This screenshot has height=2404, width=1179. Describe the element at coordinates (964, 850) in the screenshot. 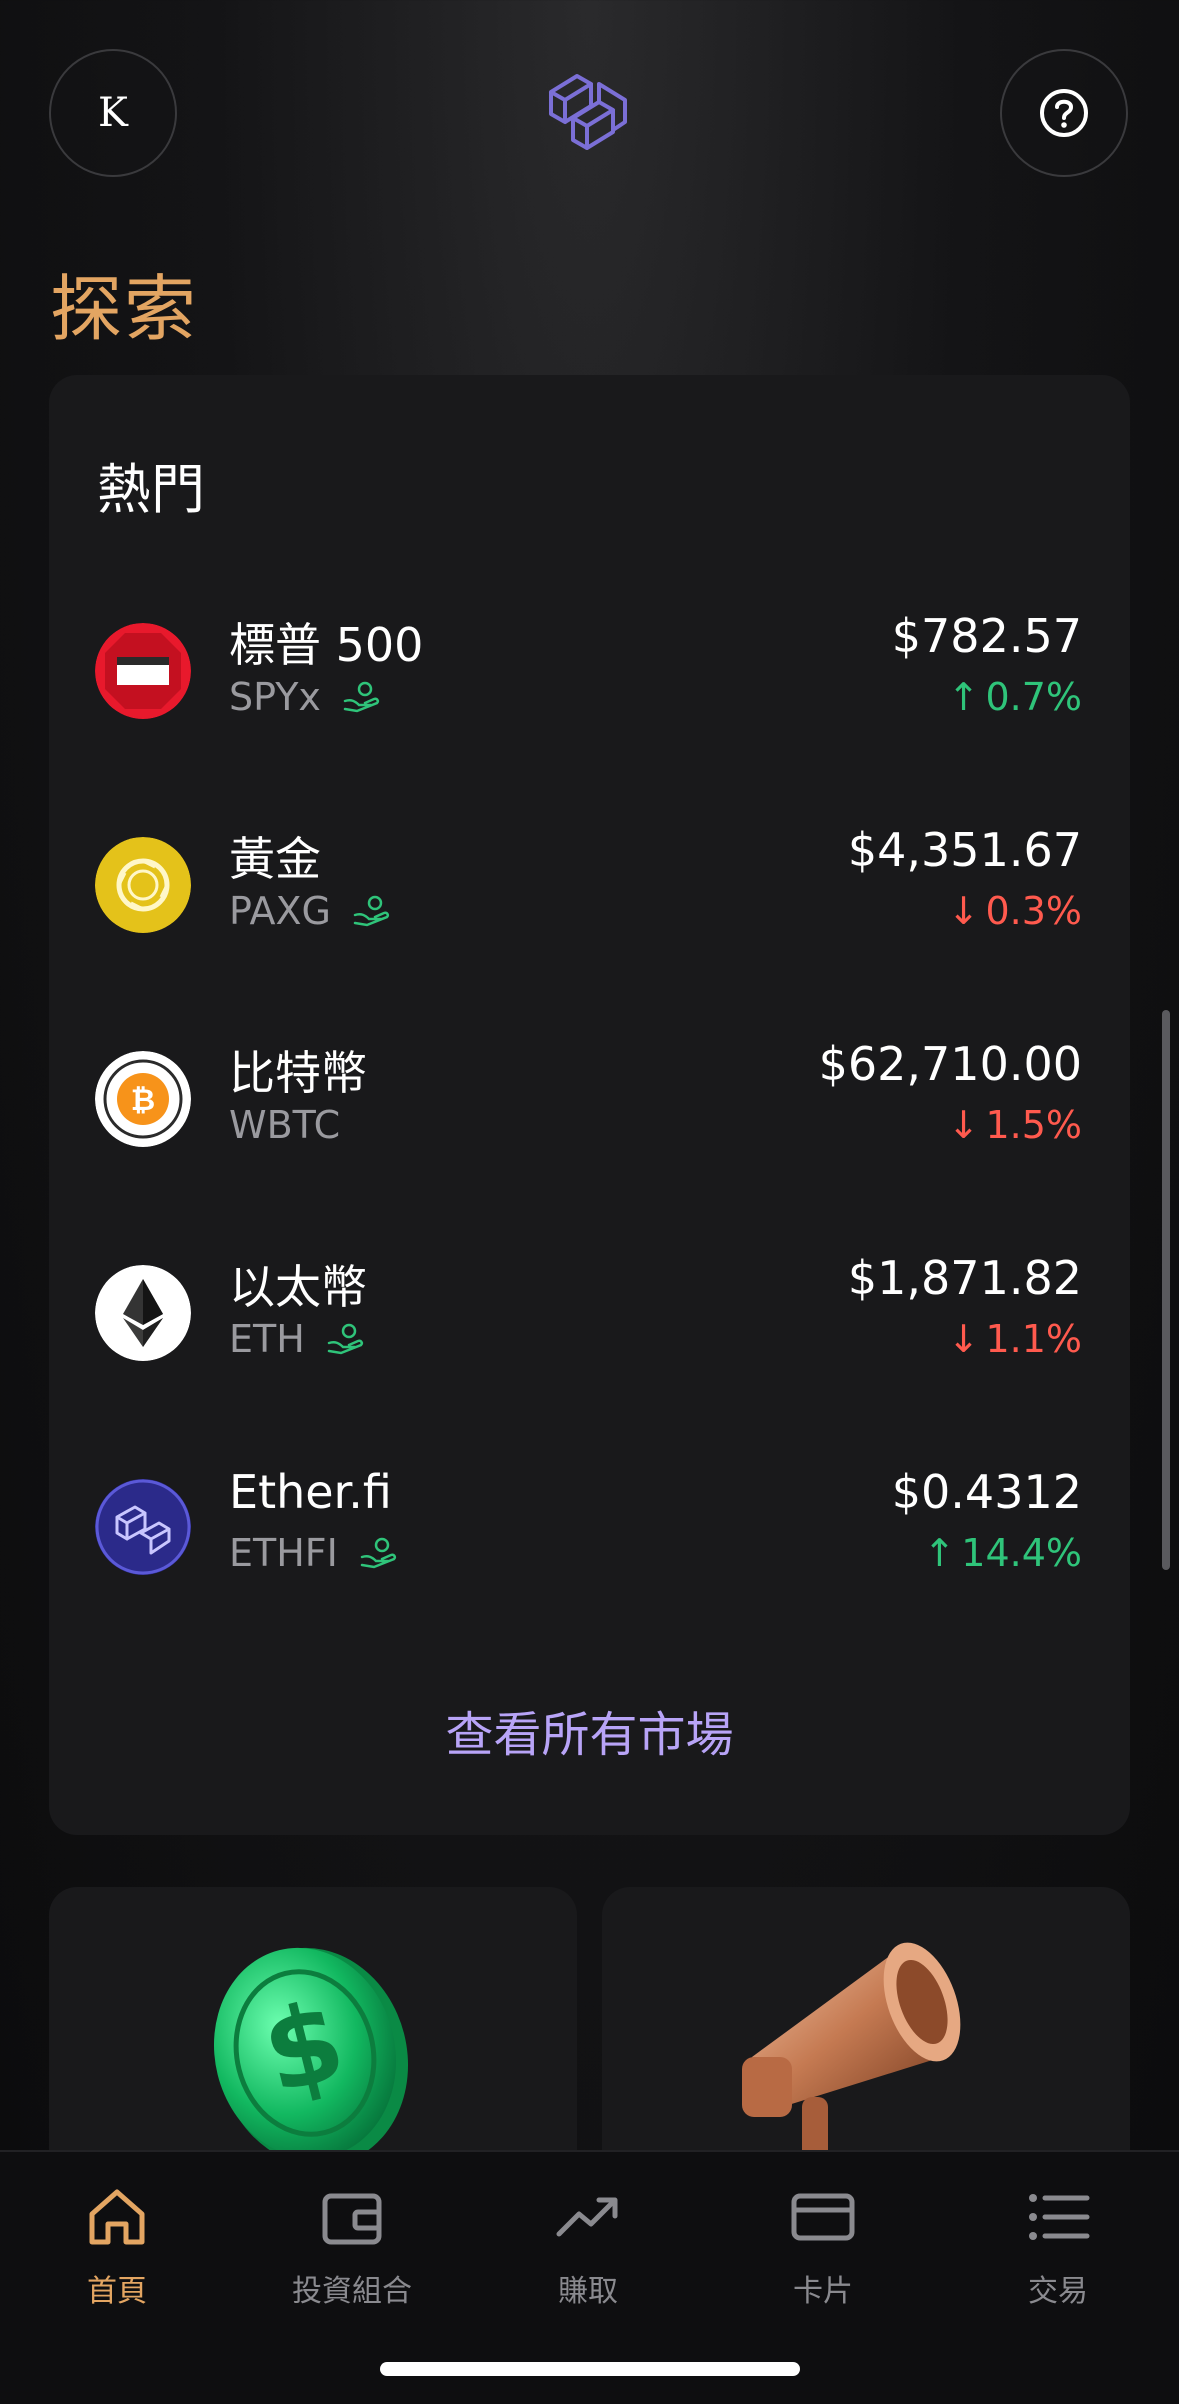

I see `asset-price: $4,351.67` at that location.